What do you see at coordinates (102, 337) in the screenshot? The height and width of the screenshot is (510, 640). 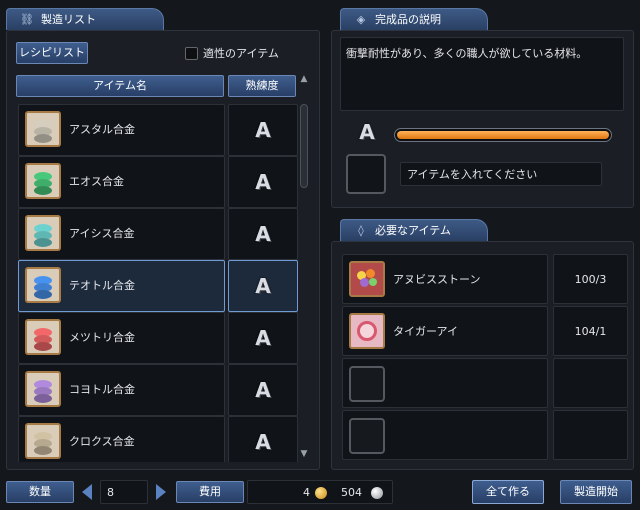 I see `recipe-name: メツトリ合金` at bounding box center [102, 337].